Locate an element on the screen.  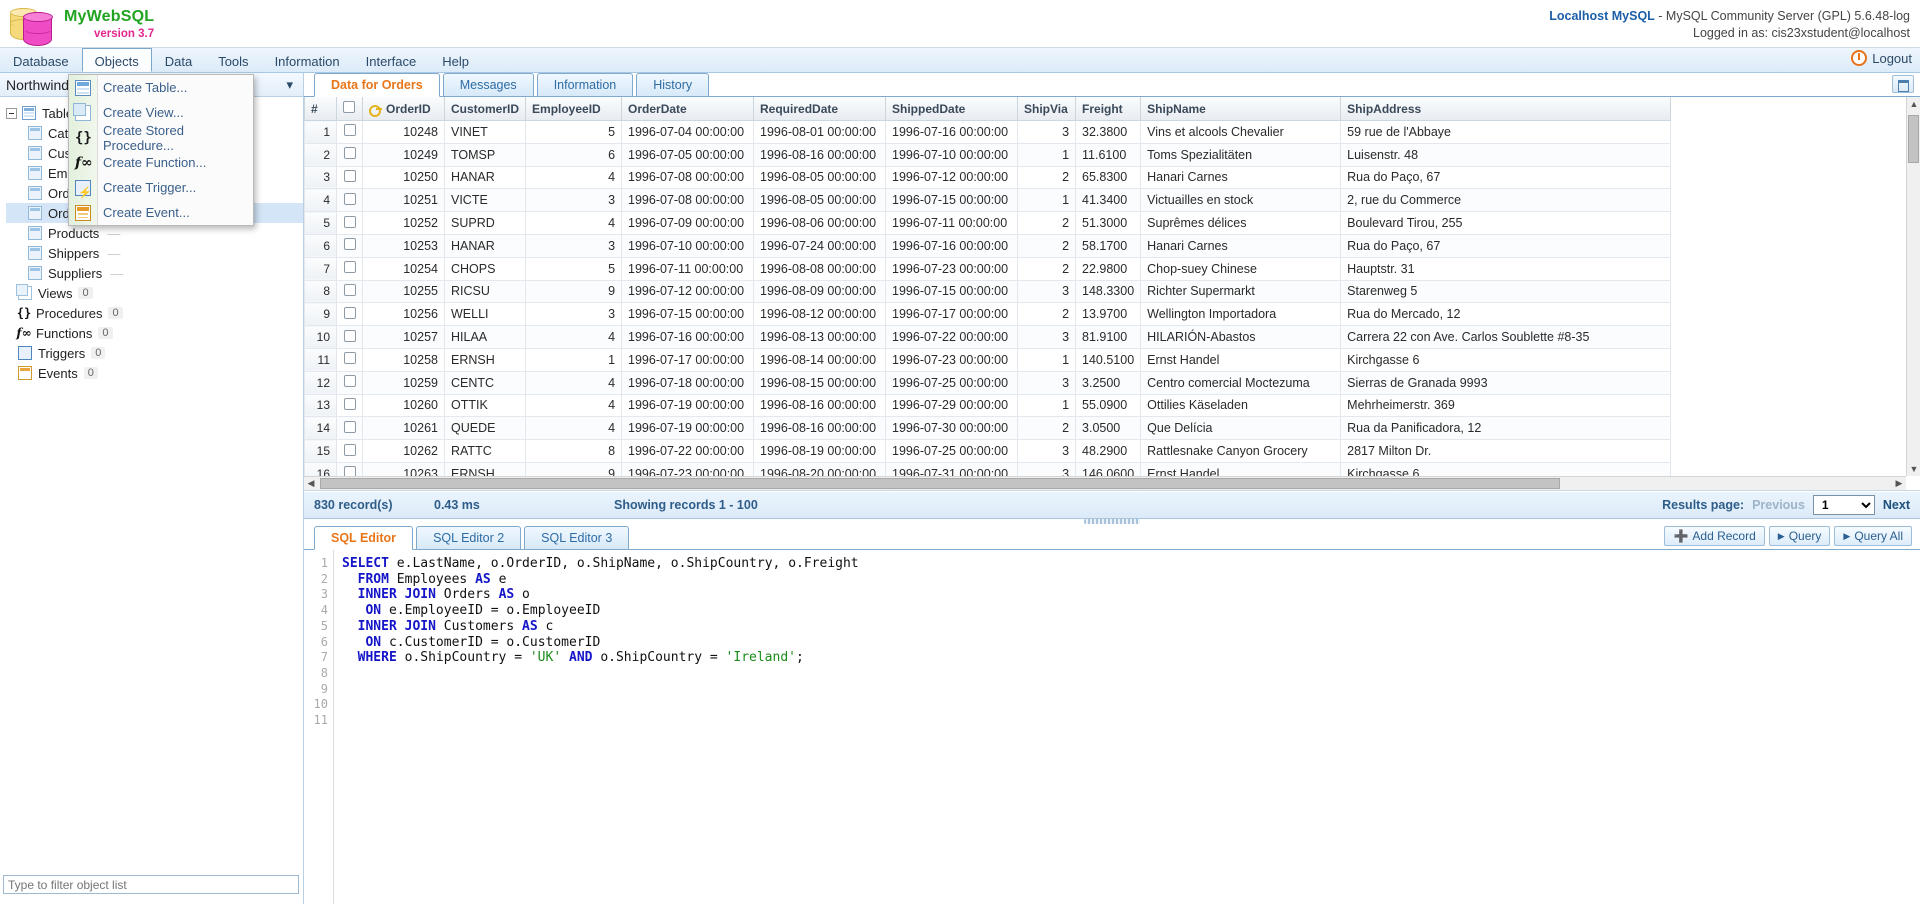
tree-item-products: Products — is located at coordinates (154, 233).